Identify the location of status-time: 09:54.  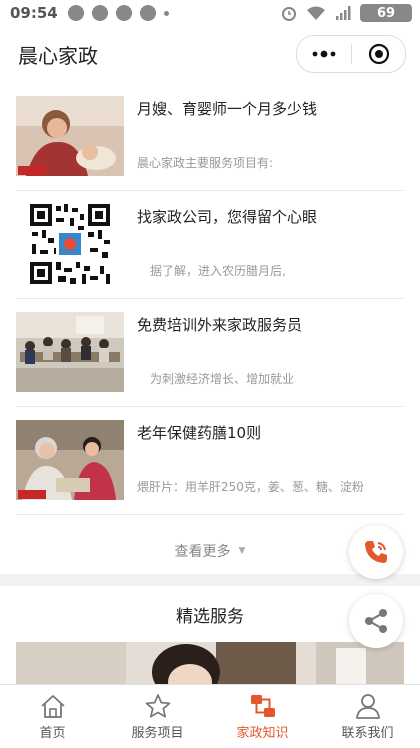
(34, 13).